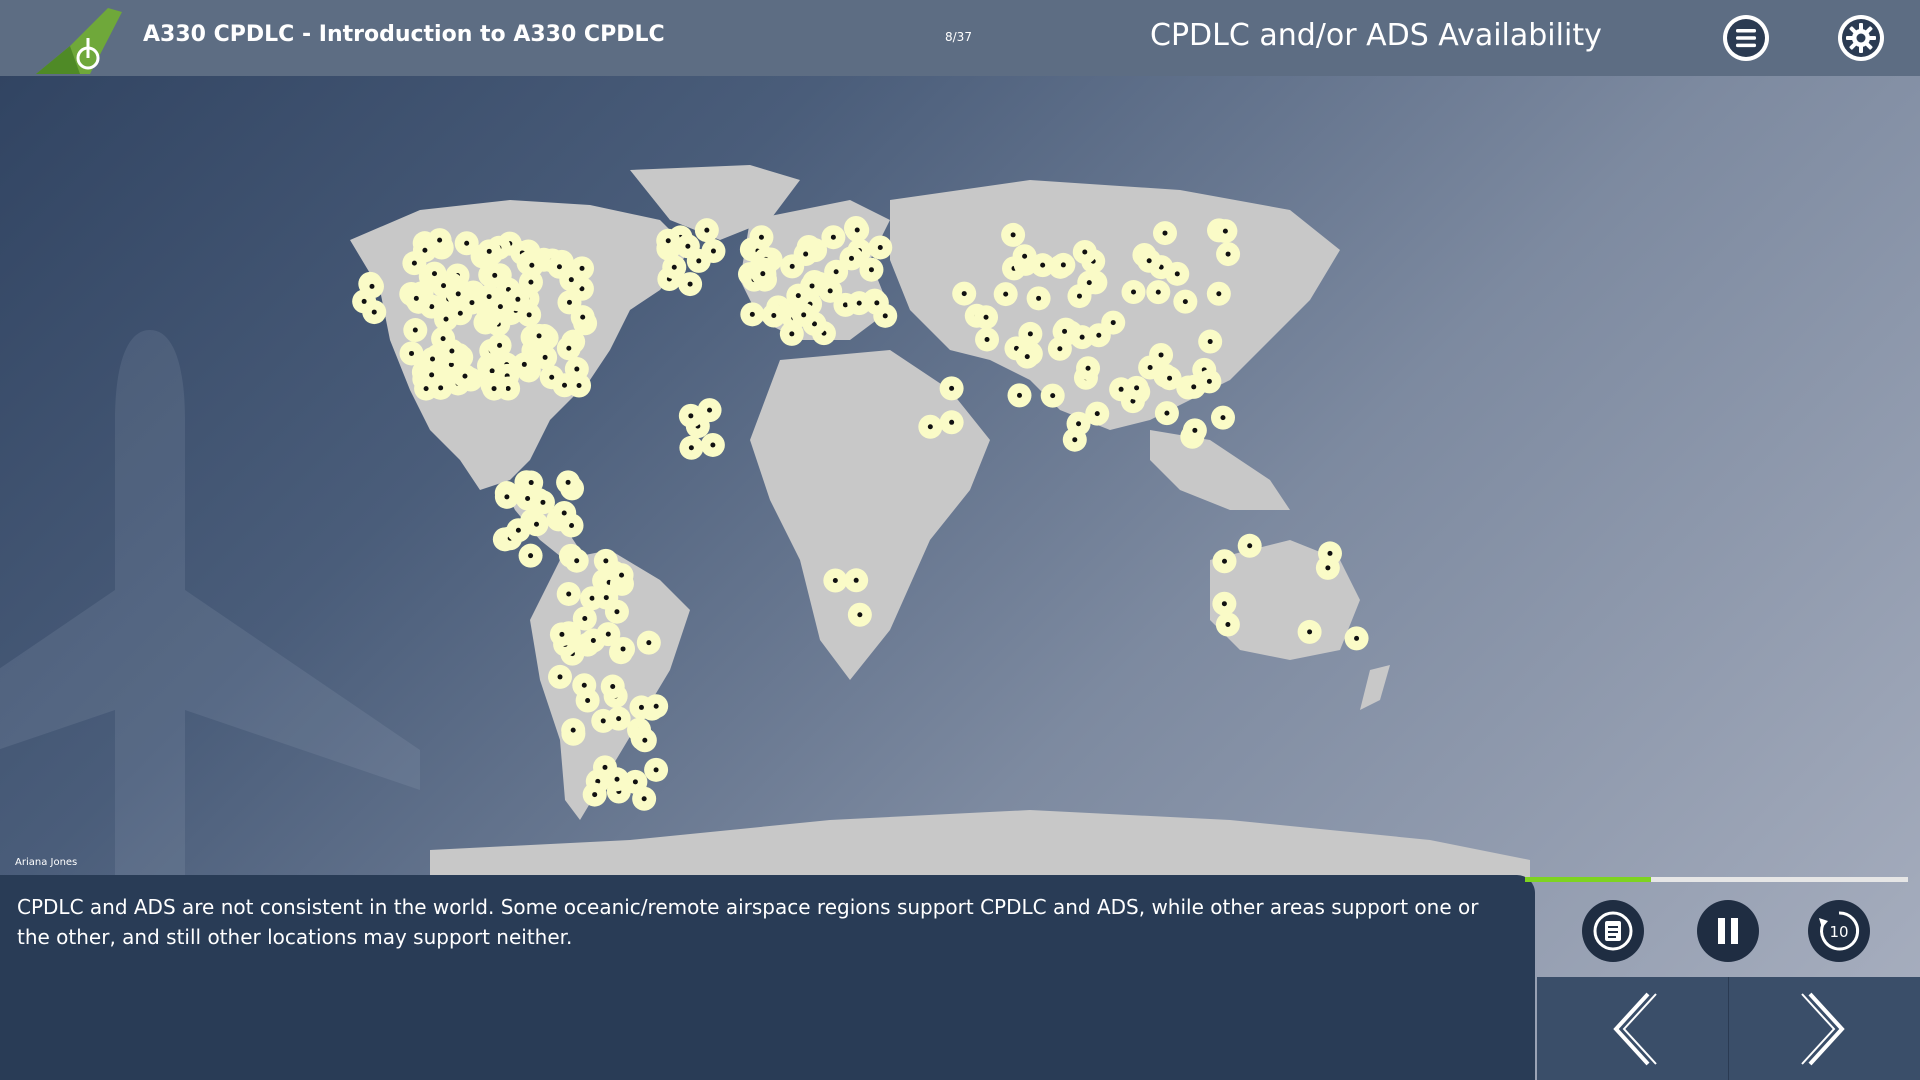 The image size is (1920, 1080). Describe the element at coordinates (1824, 1028) in the screenshot. I see `next-slide-button` at that location.